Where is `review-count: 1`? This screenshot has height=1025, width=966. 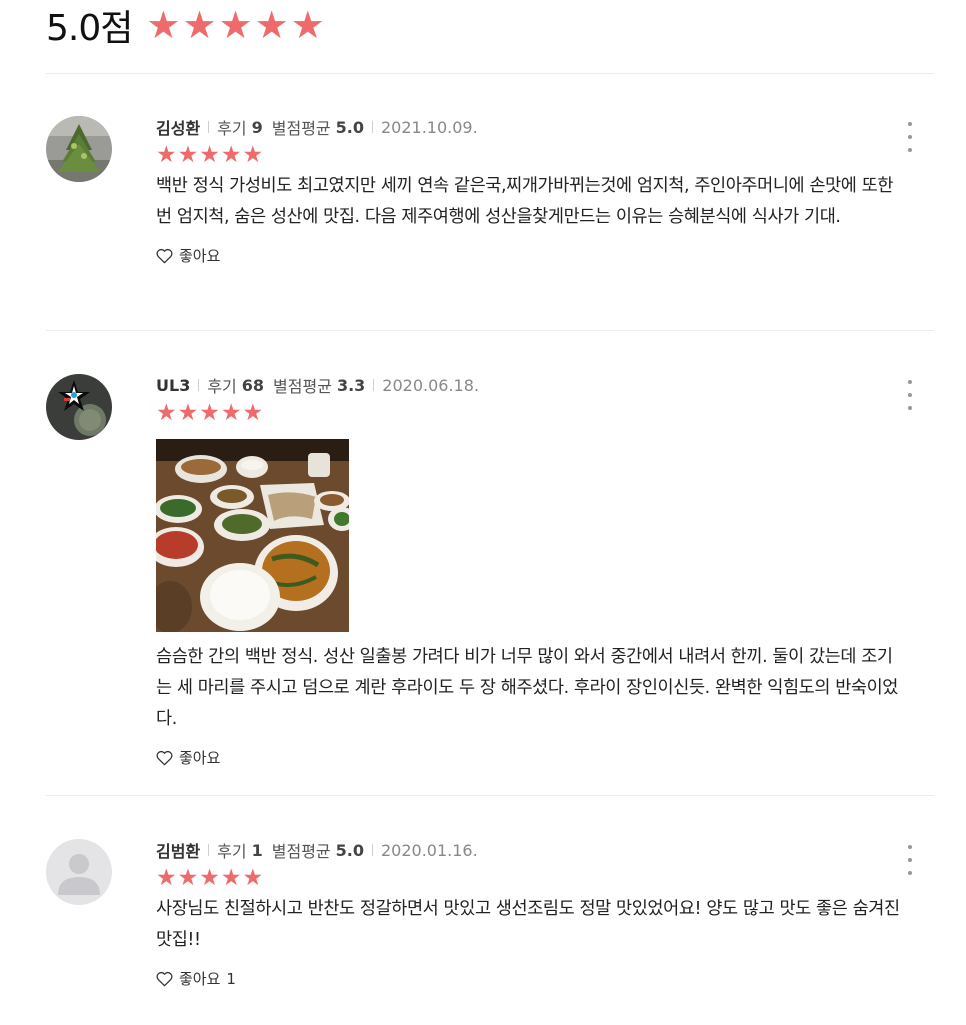
review-count: 1 is located at coordinates (257, 850).